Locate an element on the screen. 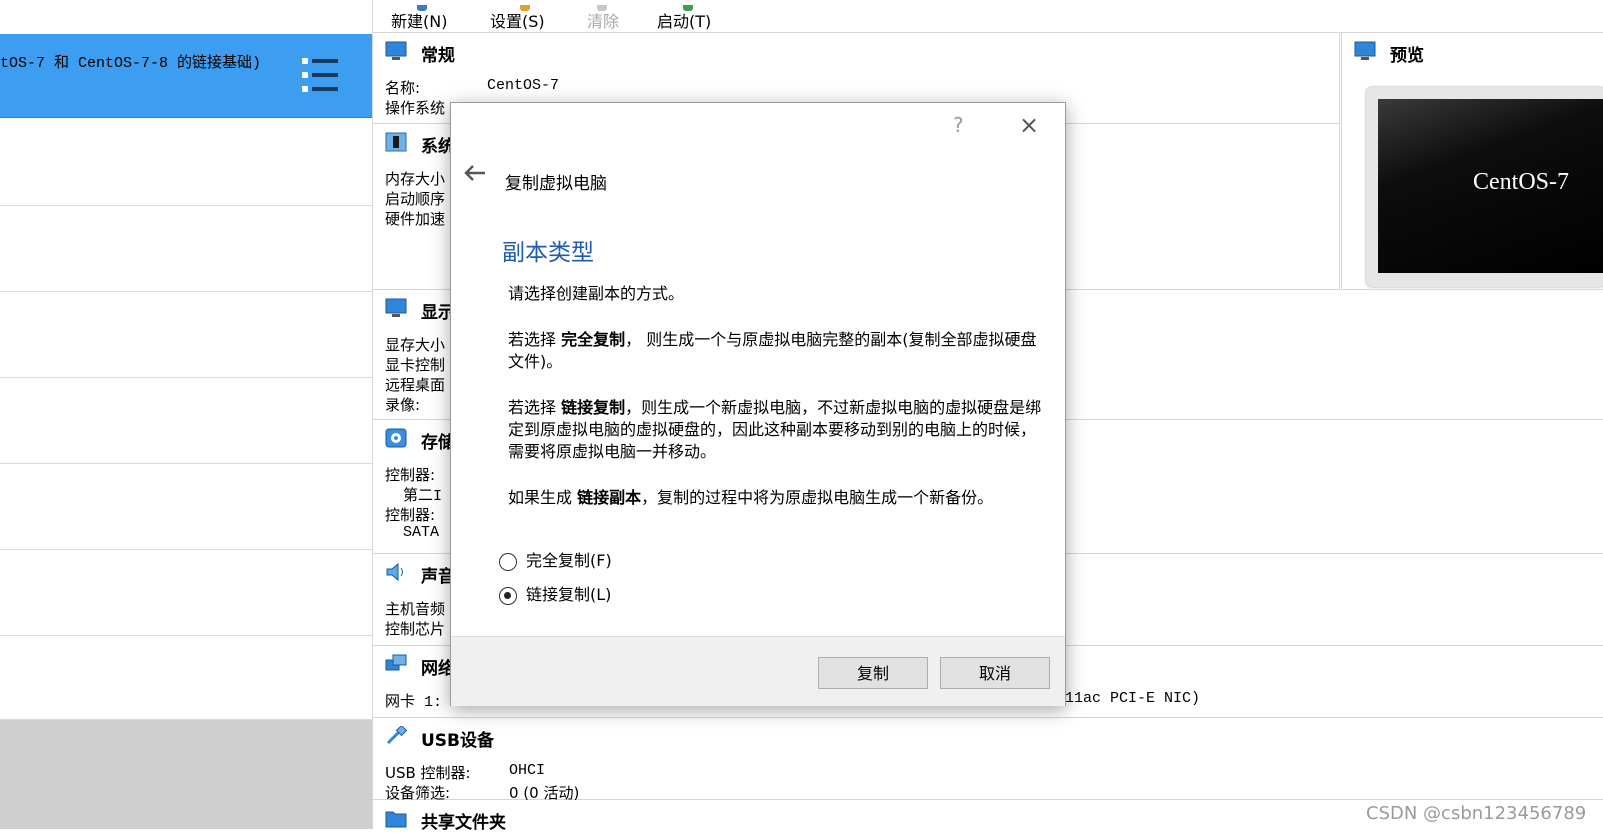  discard-button: 清除 is located at coordinates (603, 18).